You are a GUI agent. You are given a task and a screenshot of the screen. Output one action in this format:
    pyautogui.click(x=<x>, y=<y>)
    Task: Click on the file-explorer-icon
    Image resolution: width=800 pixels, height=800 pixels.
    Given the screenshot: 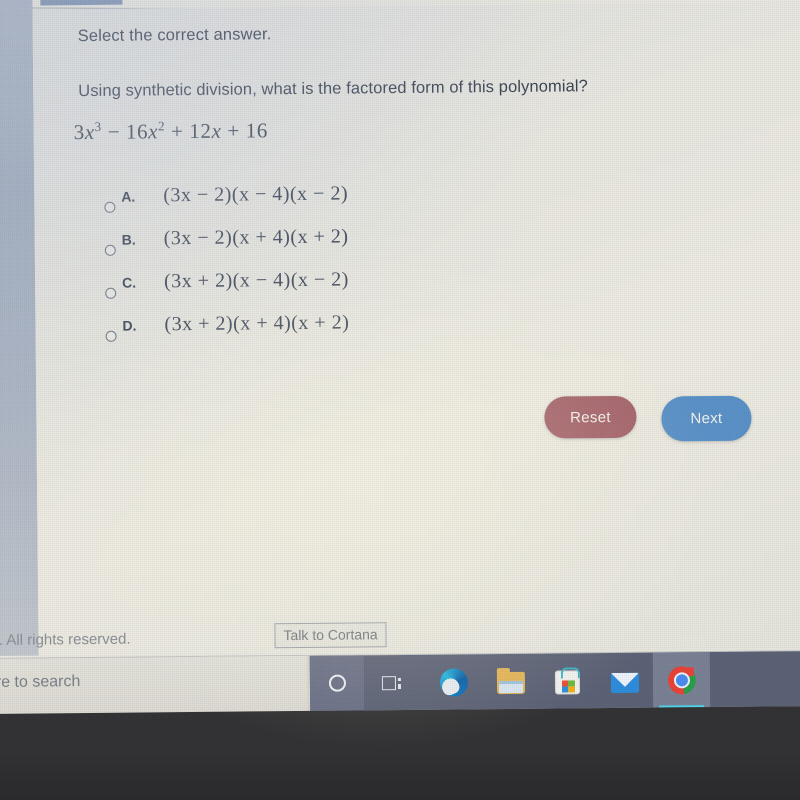 What is the action you would take?
    pyautogui.click(x=510, y=683)
    